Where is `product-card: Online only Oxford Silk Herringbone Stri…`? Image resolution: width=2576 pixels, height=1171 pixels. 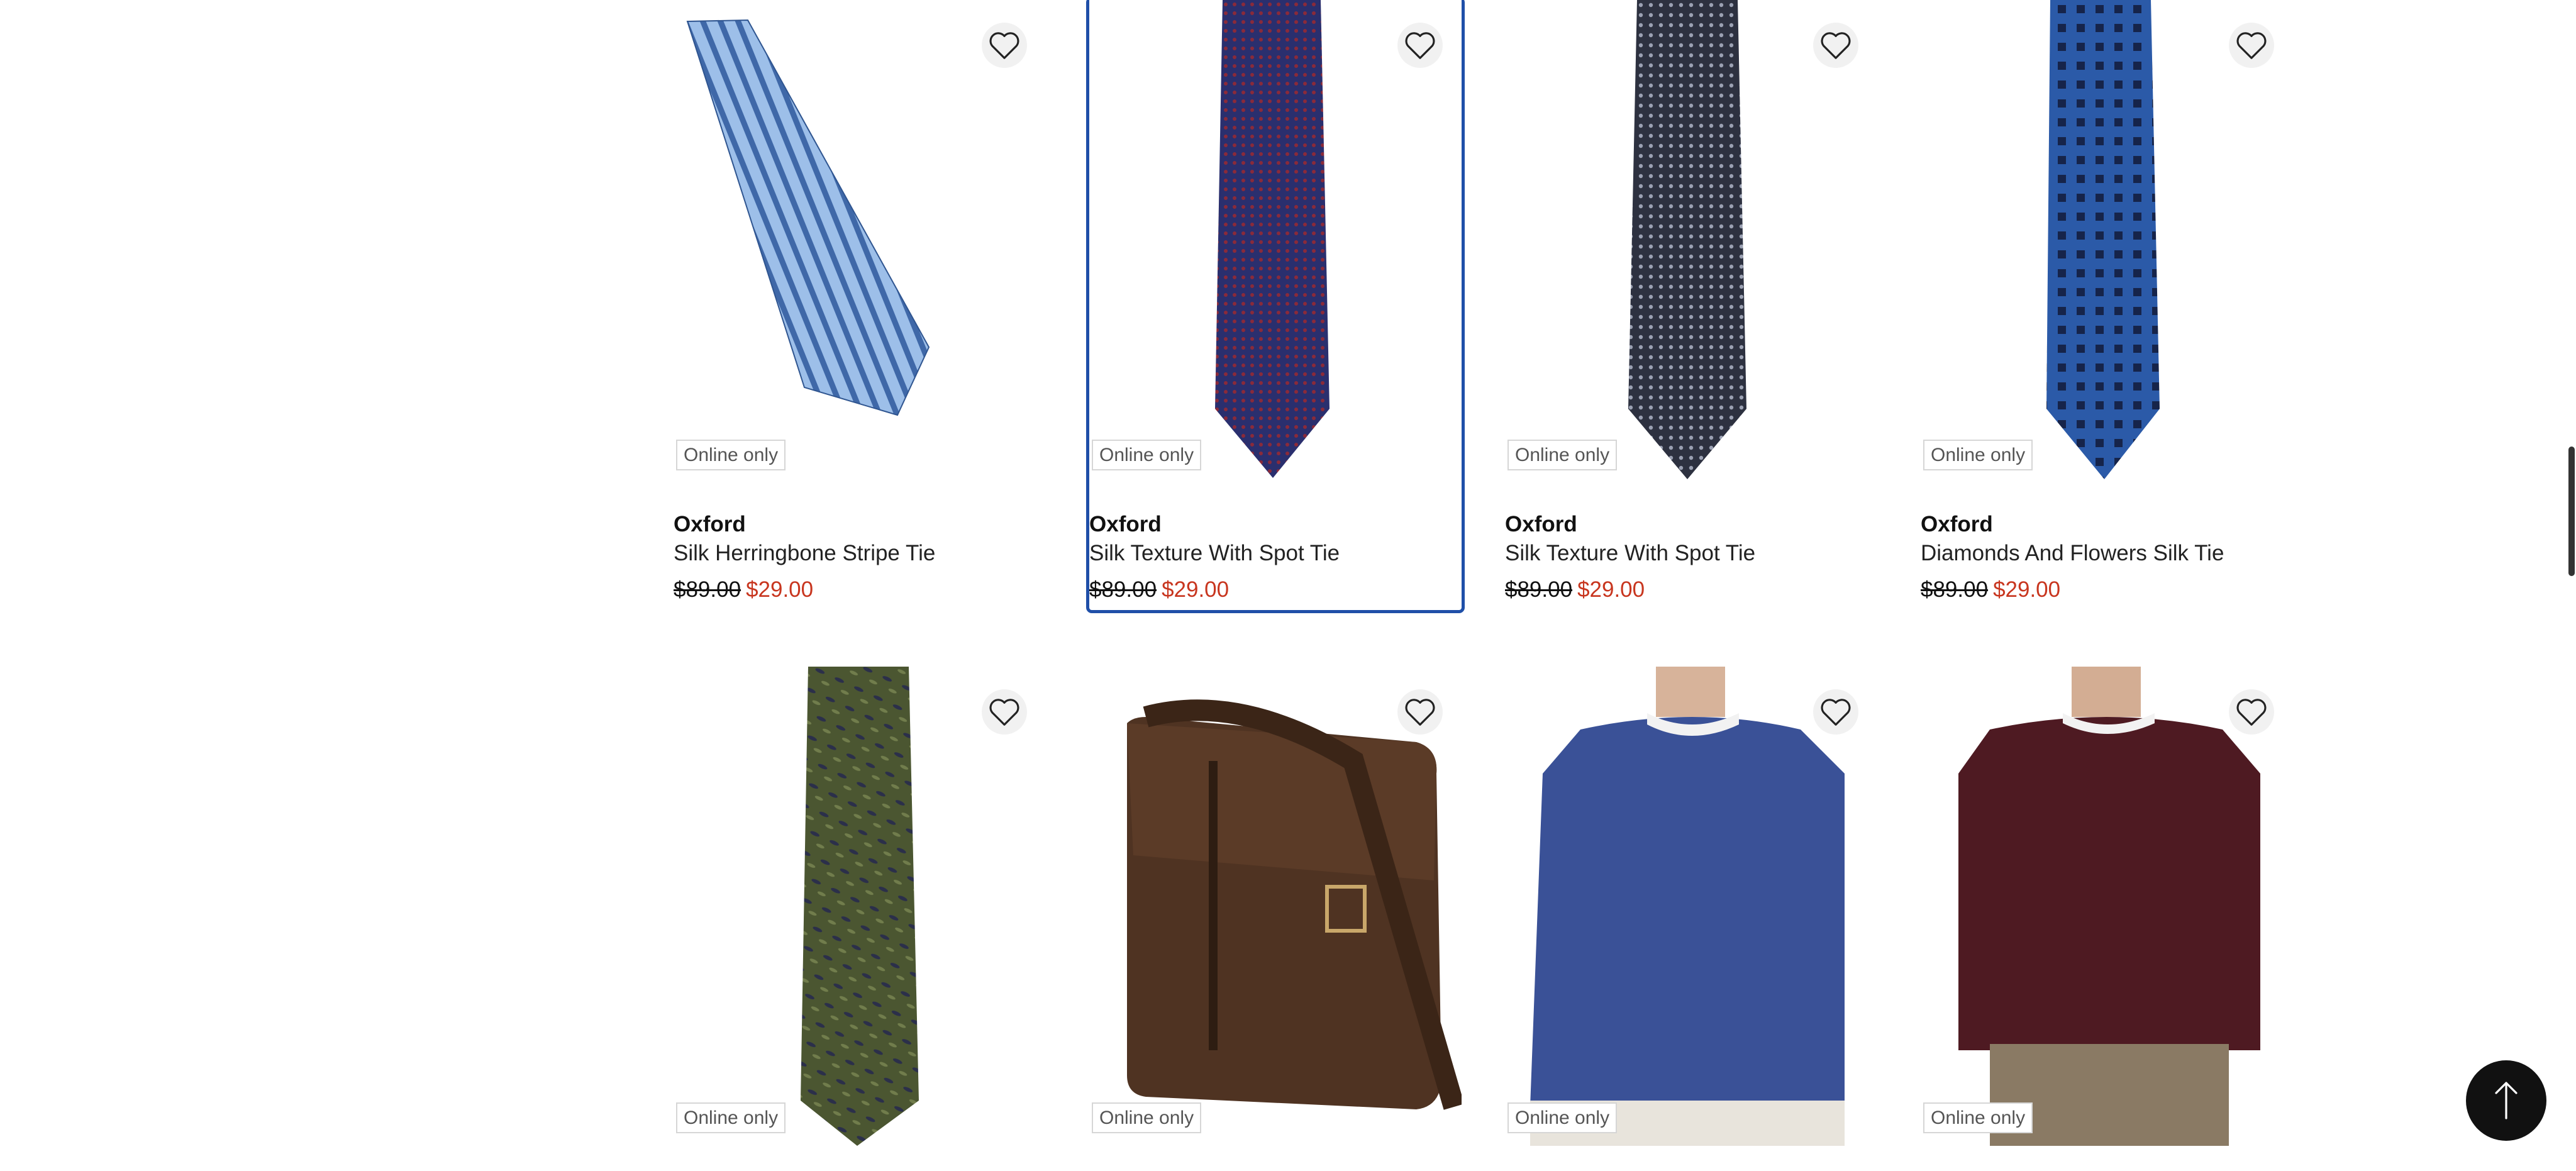
product-card: Online only Oxford Silk Herringbone Stri… is located at coordinates (860, 305).